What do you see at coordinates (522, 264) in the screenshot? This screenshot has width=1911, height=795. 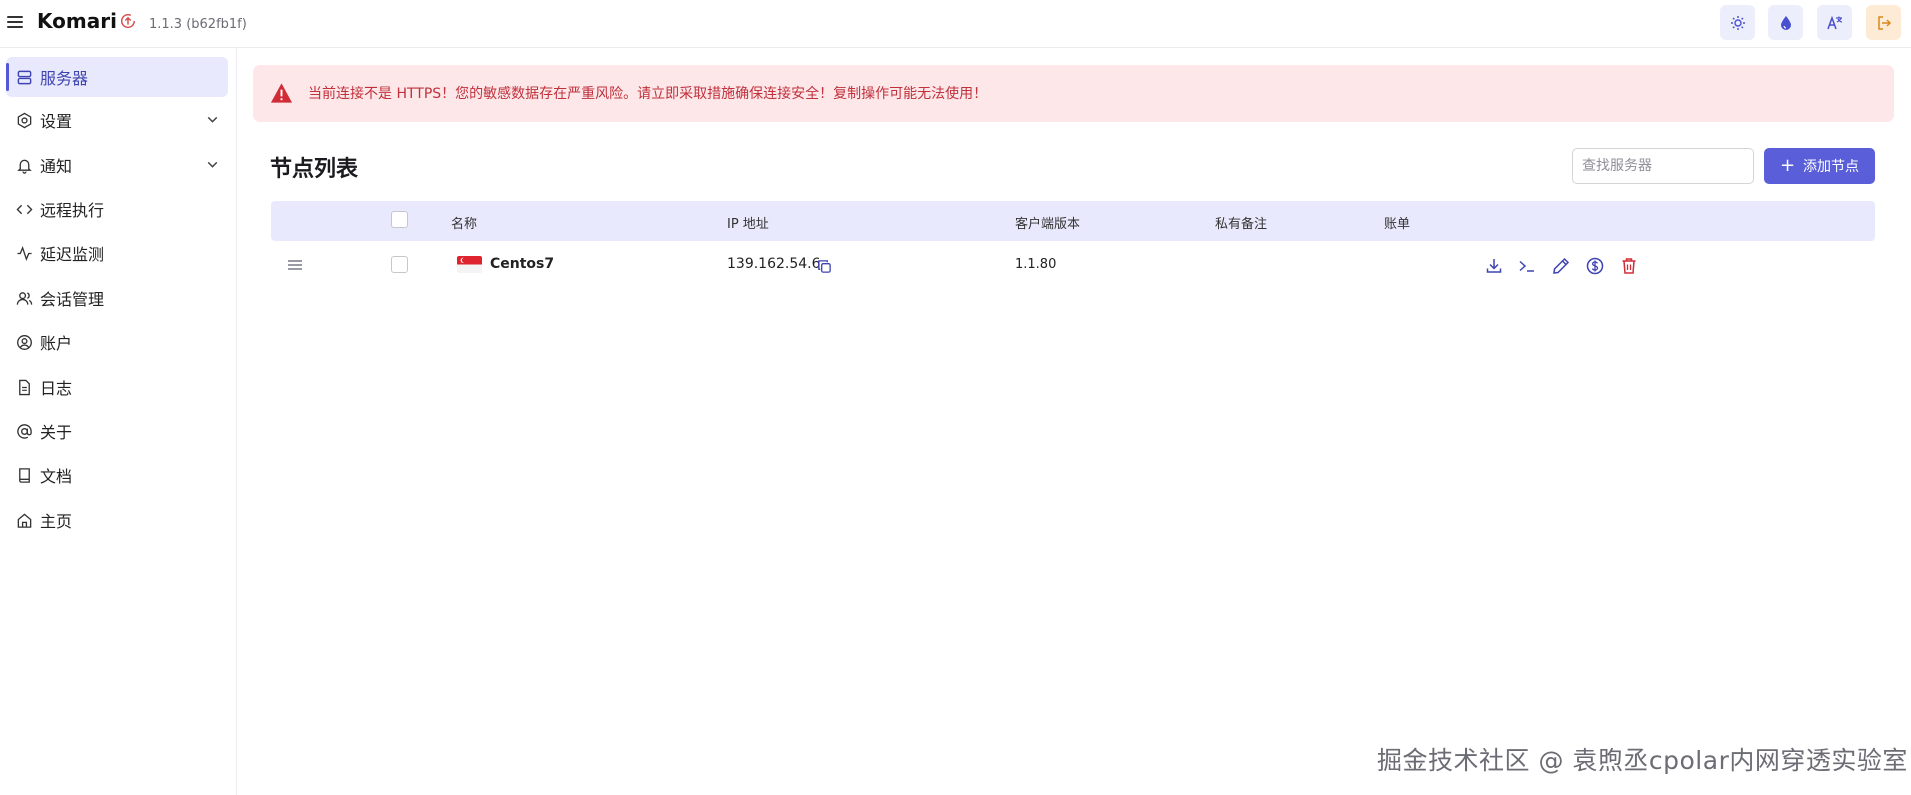 I see `node-name: Centos7` at bounding box center [522, 264].